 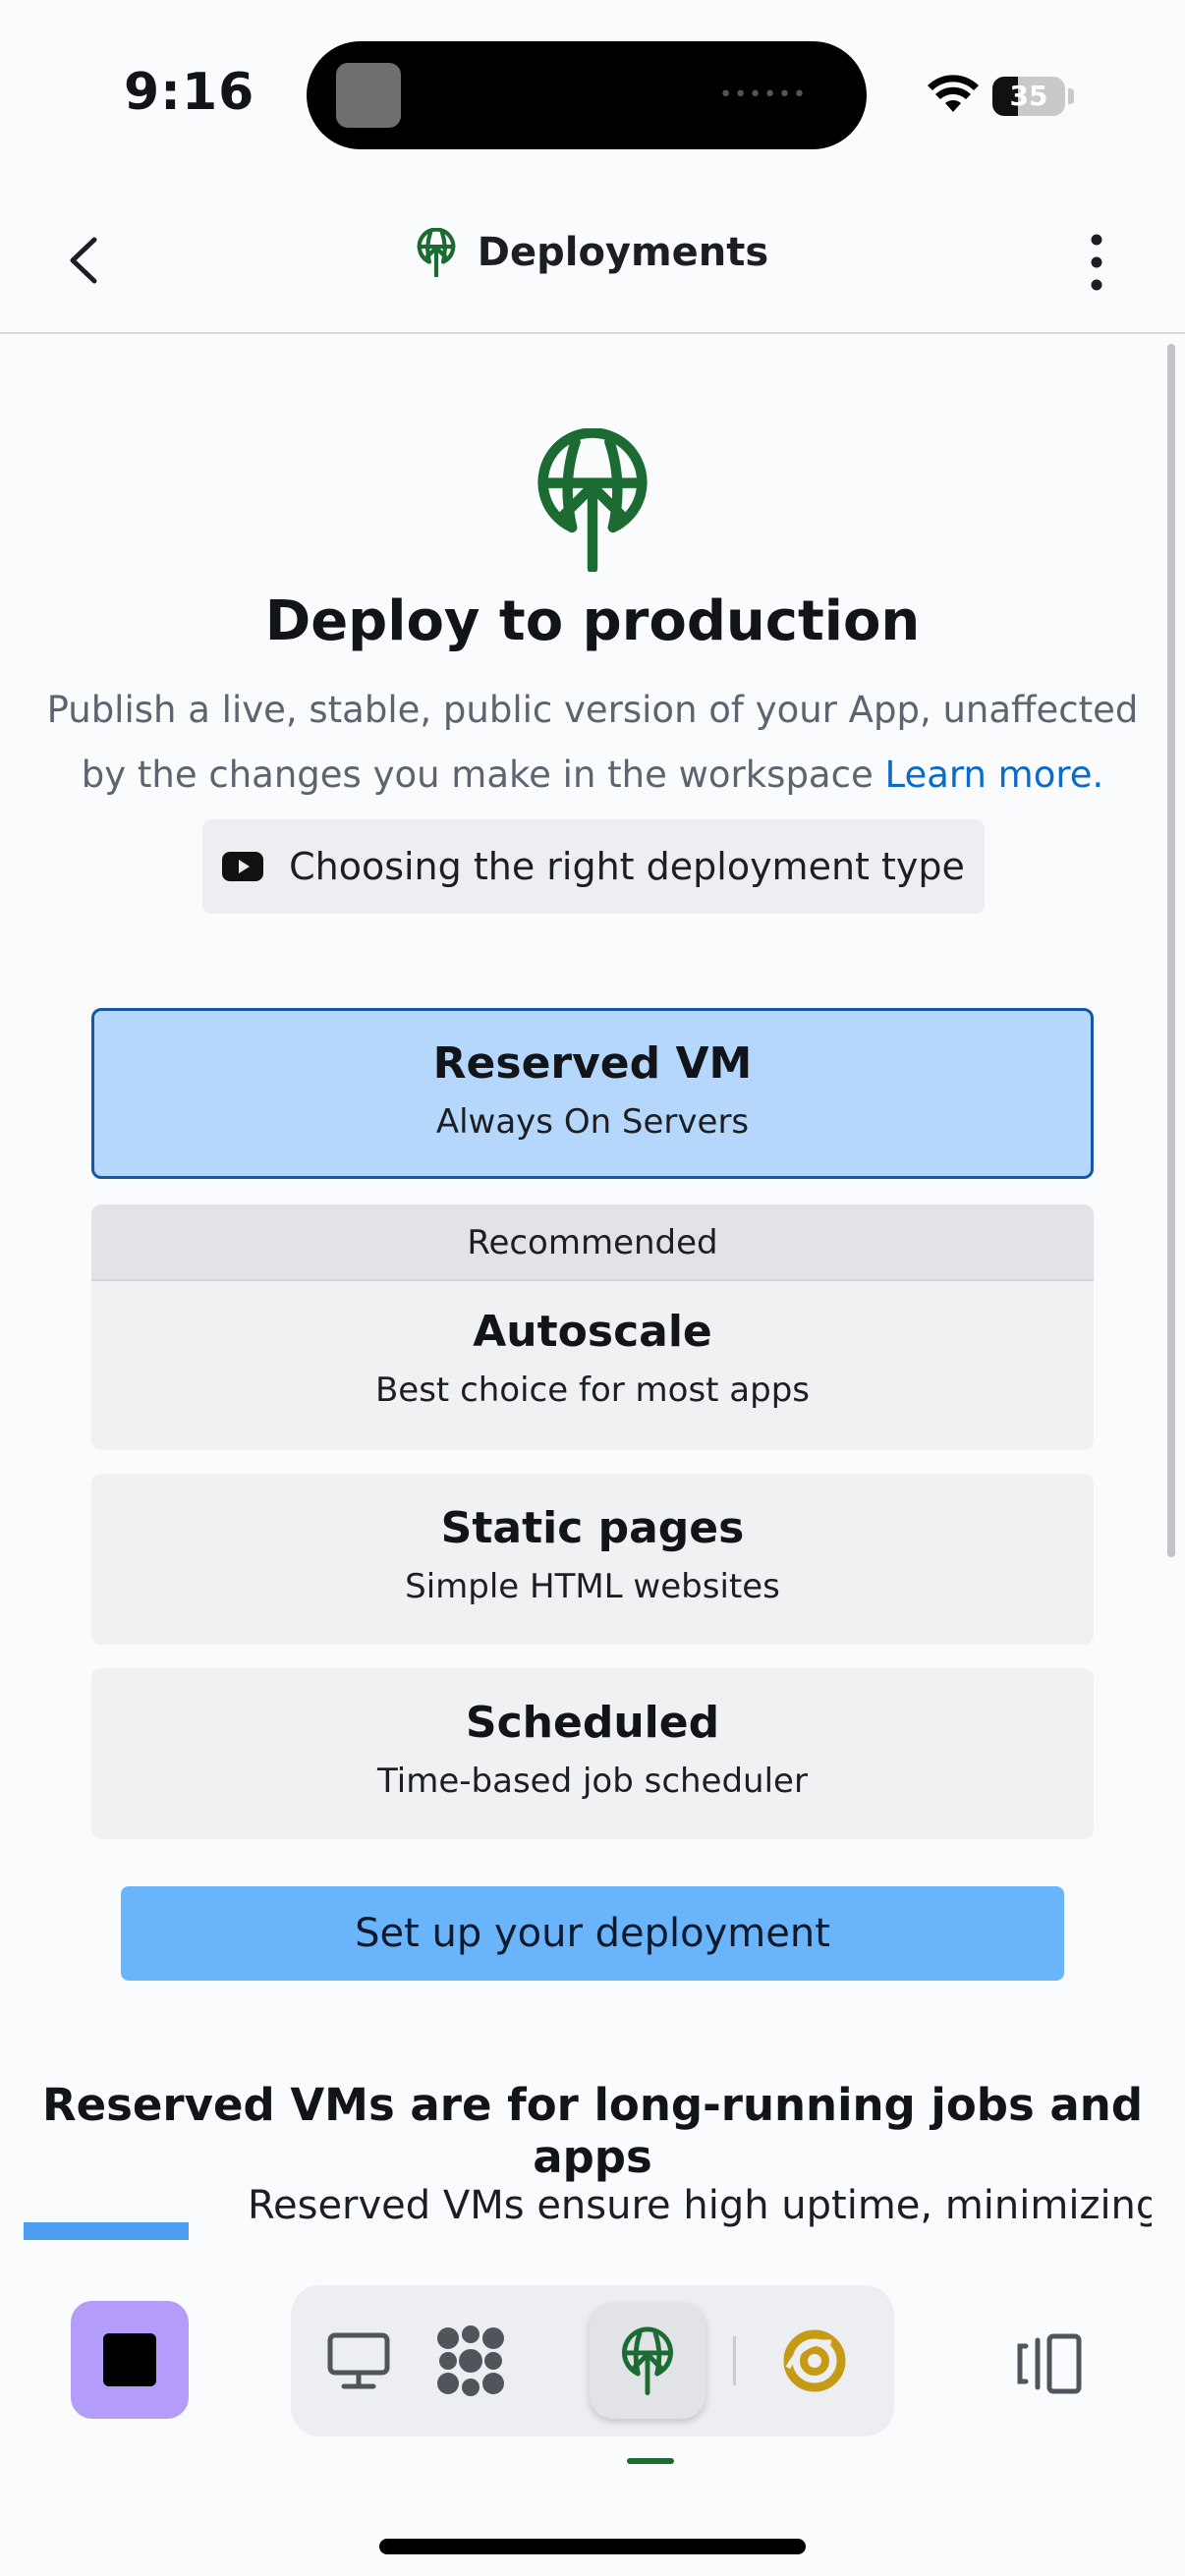 I want to click on preview-tab-button, so click(x=359, y=2361).